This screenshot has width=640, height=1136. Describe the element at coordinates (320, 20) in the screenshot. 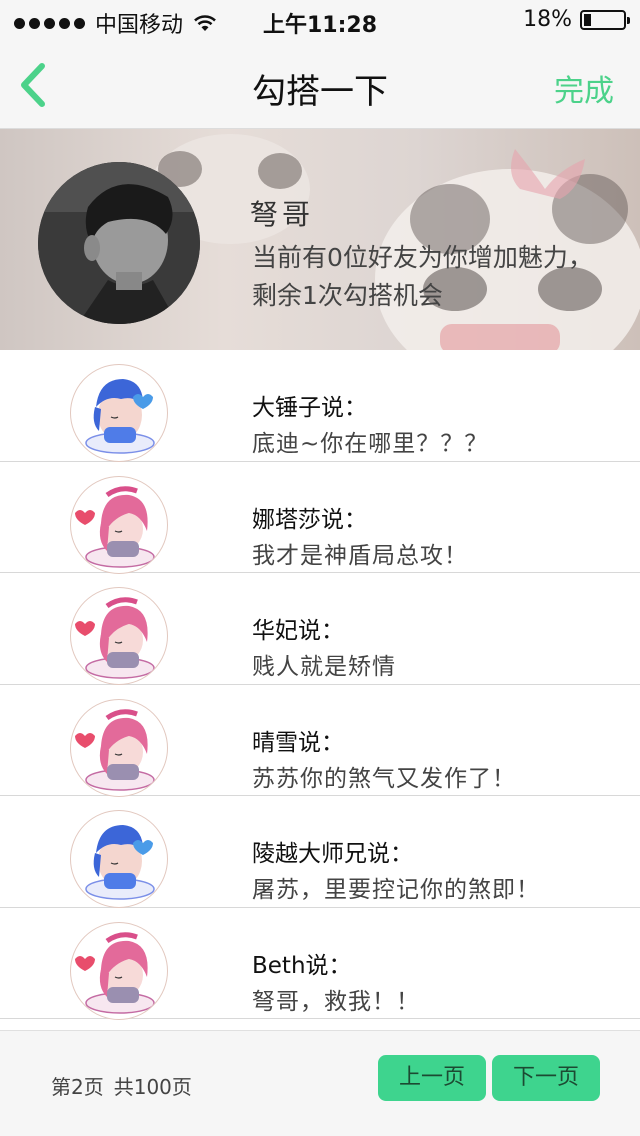

I see `status-bar: 中国移动 上午11:28 18%` at that location.